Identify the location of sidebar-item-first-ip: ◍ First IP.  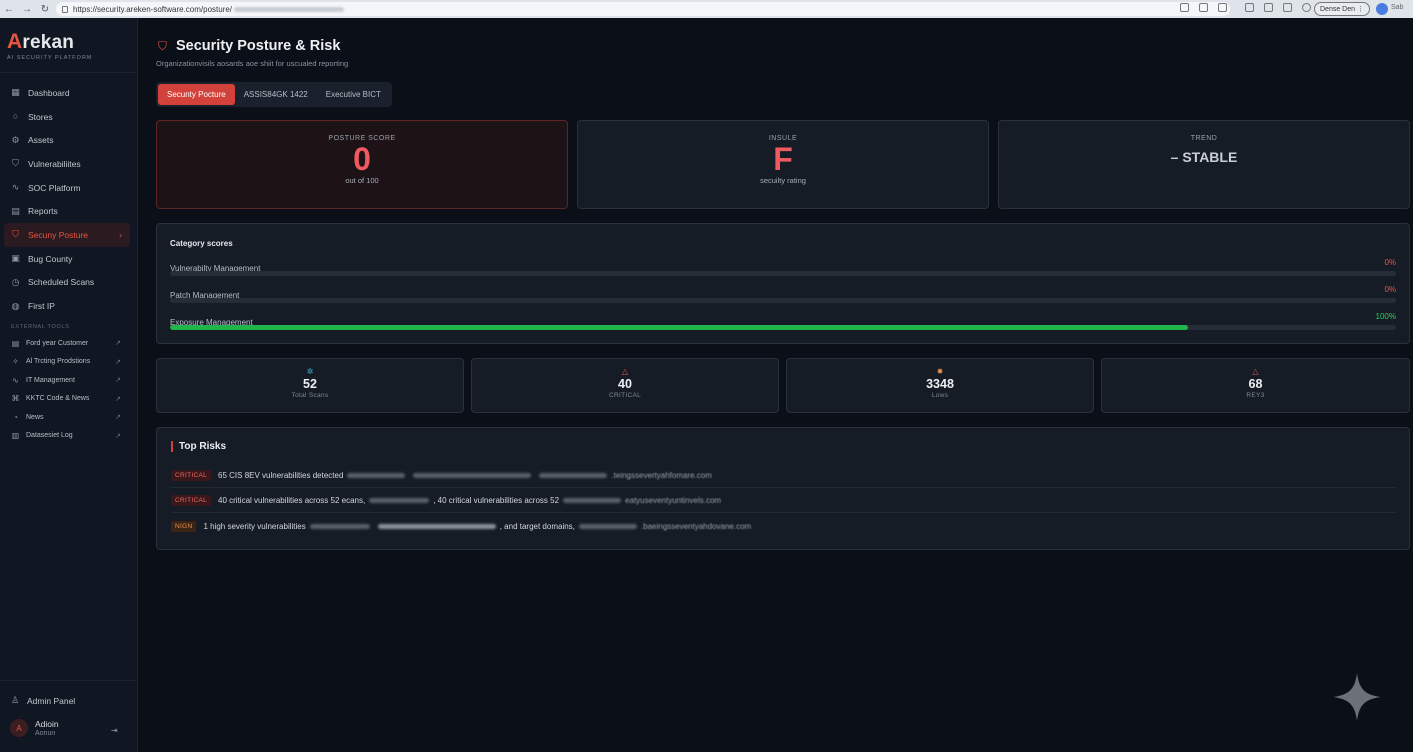
(67, 306).